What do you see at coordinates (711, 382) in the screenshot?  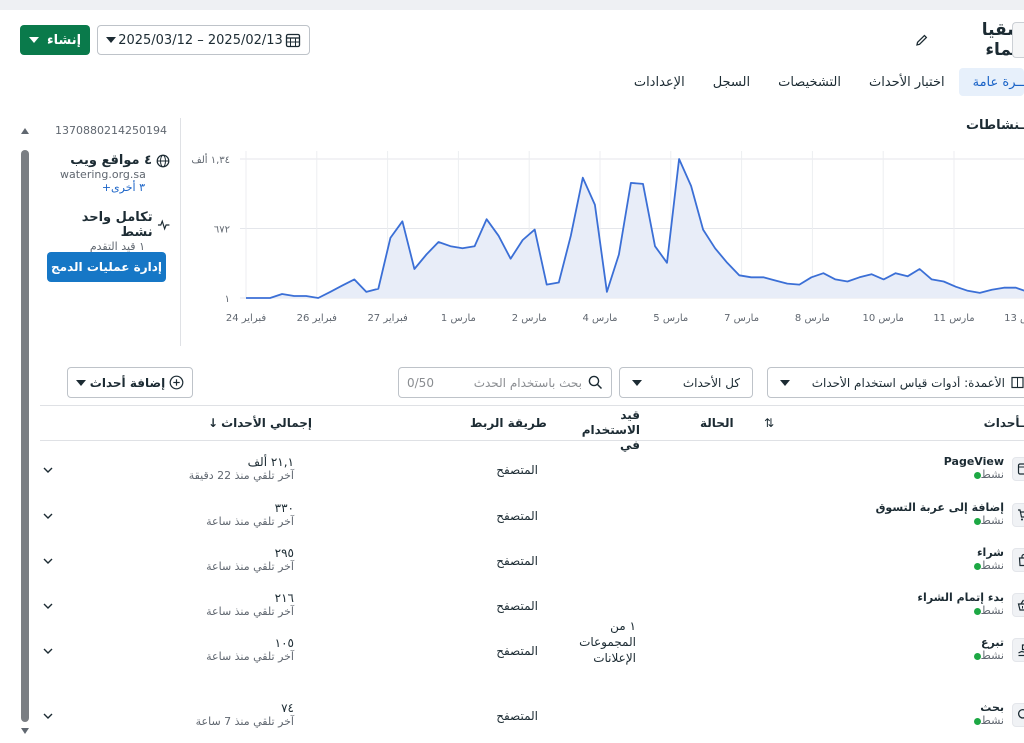 I see `events-filter-value: كل الأحداث` at bounding box center [711, 382].